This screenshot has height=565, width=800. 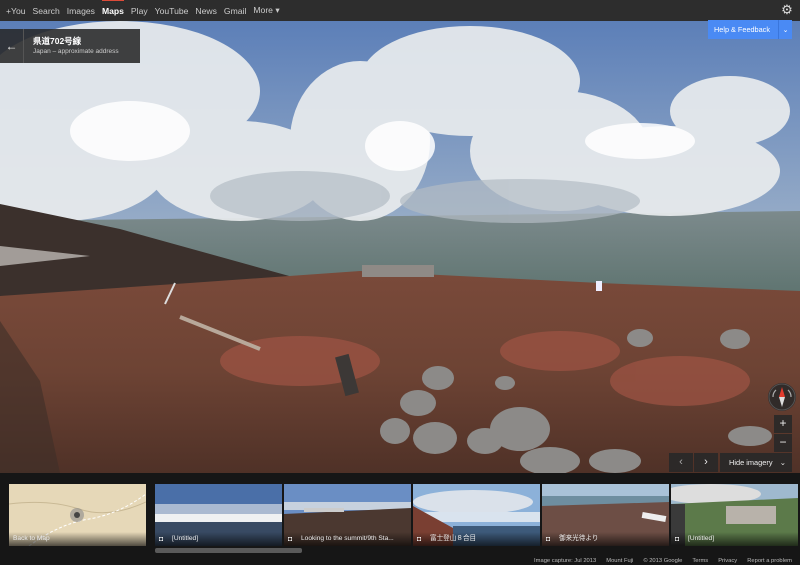 What do you see at coordinates (112, 8) in the screenshot?
I see `nav-maps: Maps` at bounding box center [112, 8].